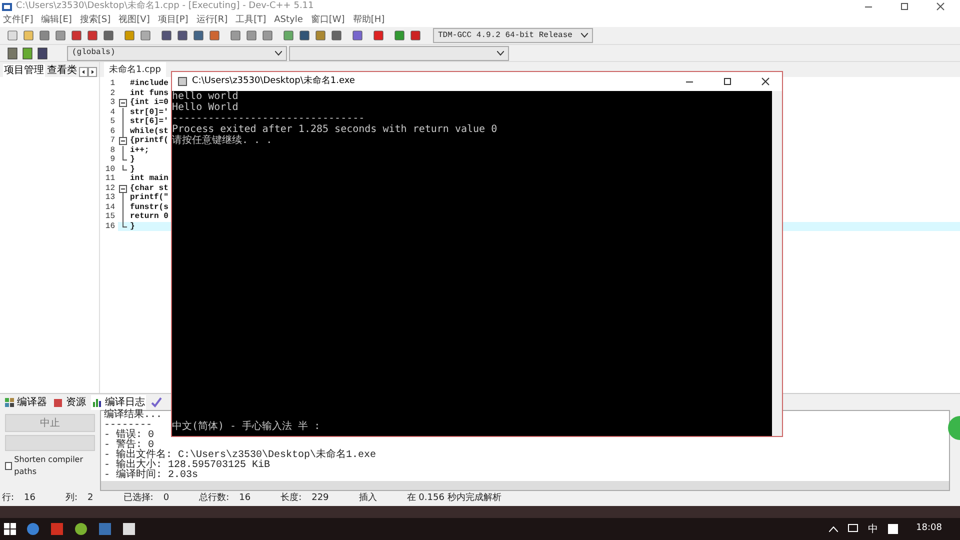 The image size is (960, 540). Describe the element at coordinates (95, 21) in the screenshot. I see `menu-item: 搜索[S]` at that location.